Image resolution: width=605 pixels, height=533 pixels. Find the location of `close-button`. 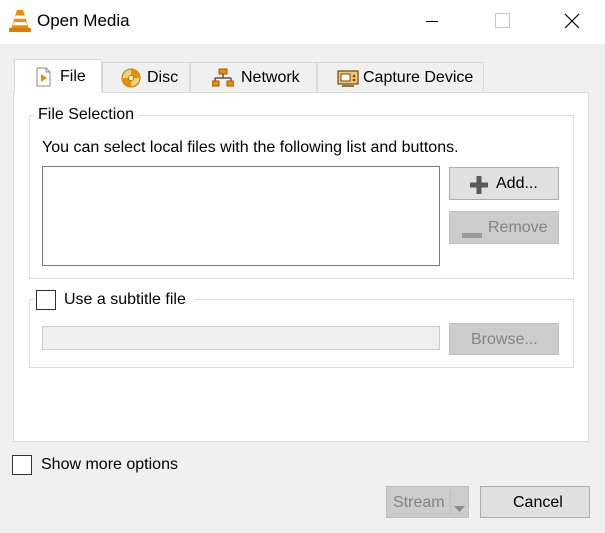

close-button is located at coordinates (571, 22).